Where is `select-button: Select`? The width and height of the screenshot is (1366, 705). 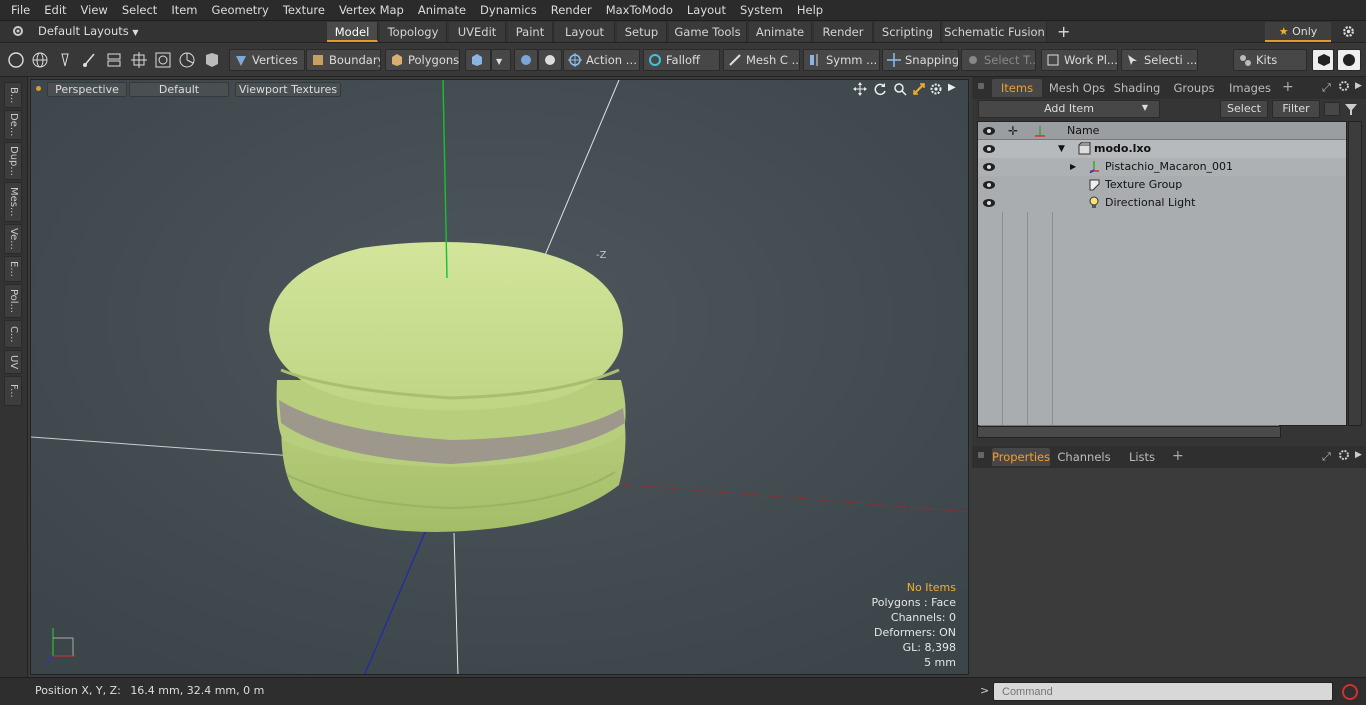 select-button: Select is located at coordinates (1244, 109).